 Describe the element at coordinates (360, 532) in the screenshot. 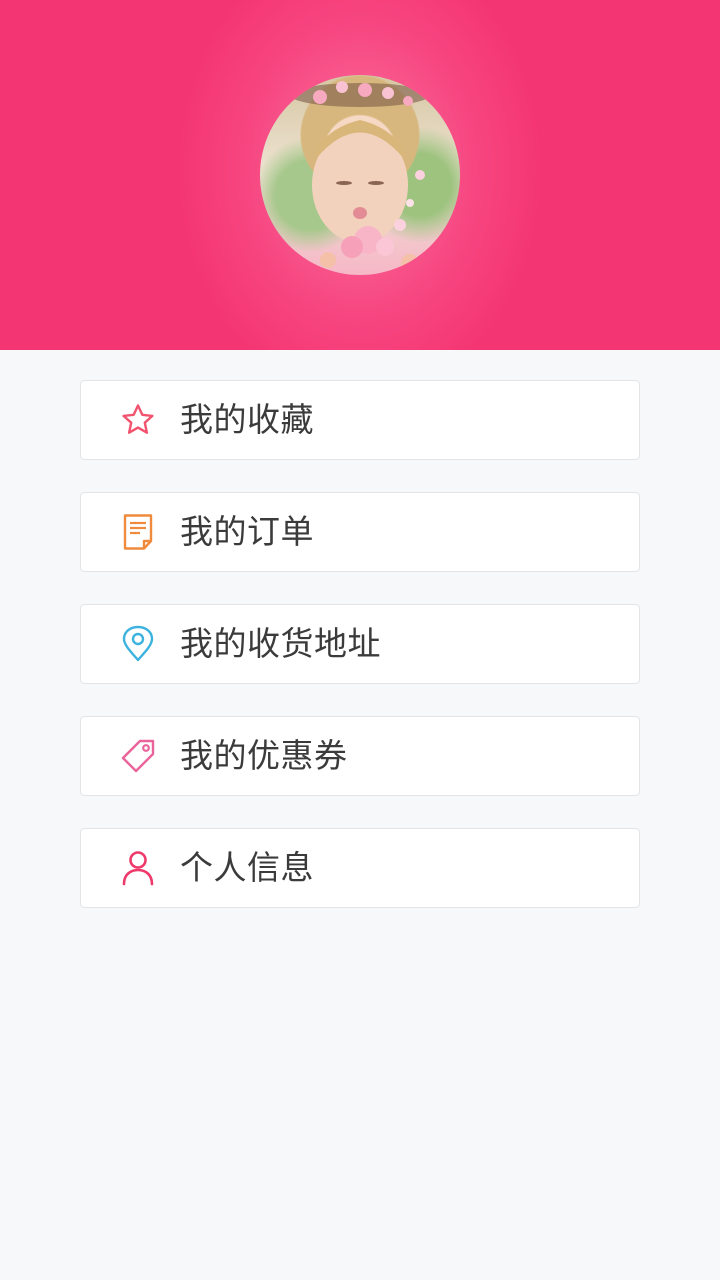

I see `menu-item-orders: 我的订单` at that location.